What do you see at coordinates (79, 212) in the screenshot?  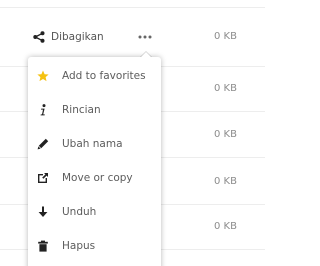 I see `menu-item-label: Unduh` at bounding box center [79, 212].